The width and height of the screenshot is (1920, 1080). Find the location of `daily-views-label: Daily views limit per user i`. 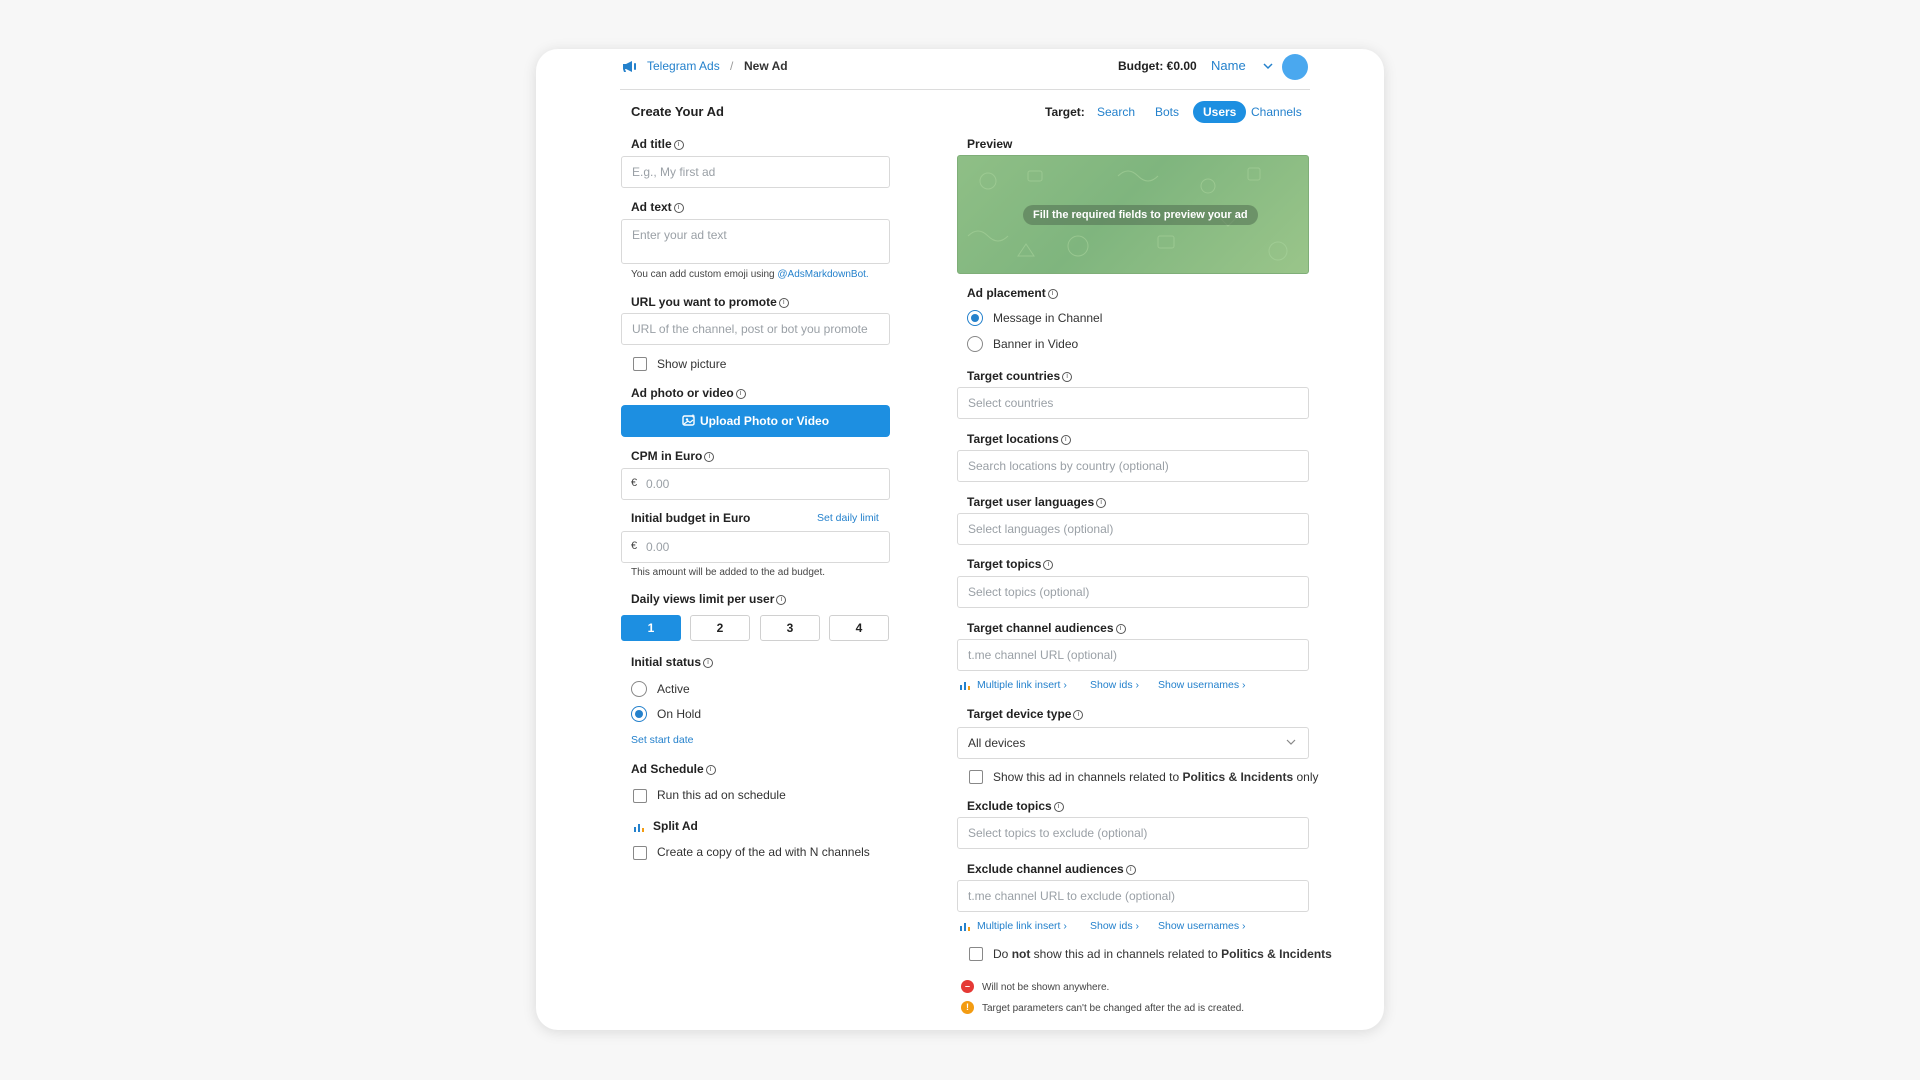

daily-views-label: Daily views limit per user i is located at coordinates (709, 599).